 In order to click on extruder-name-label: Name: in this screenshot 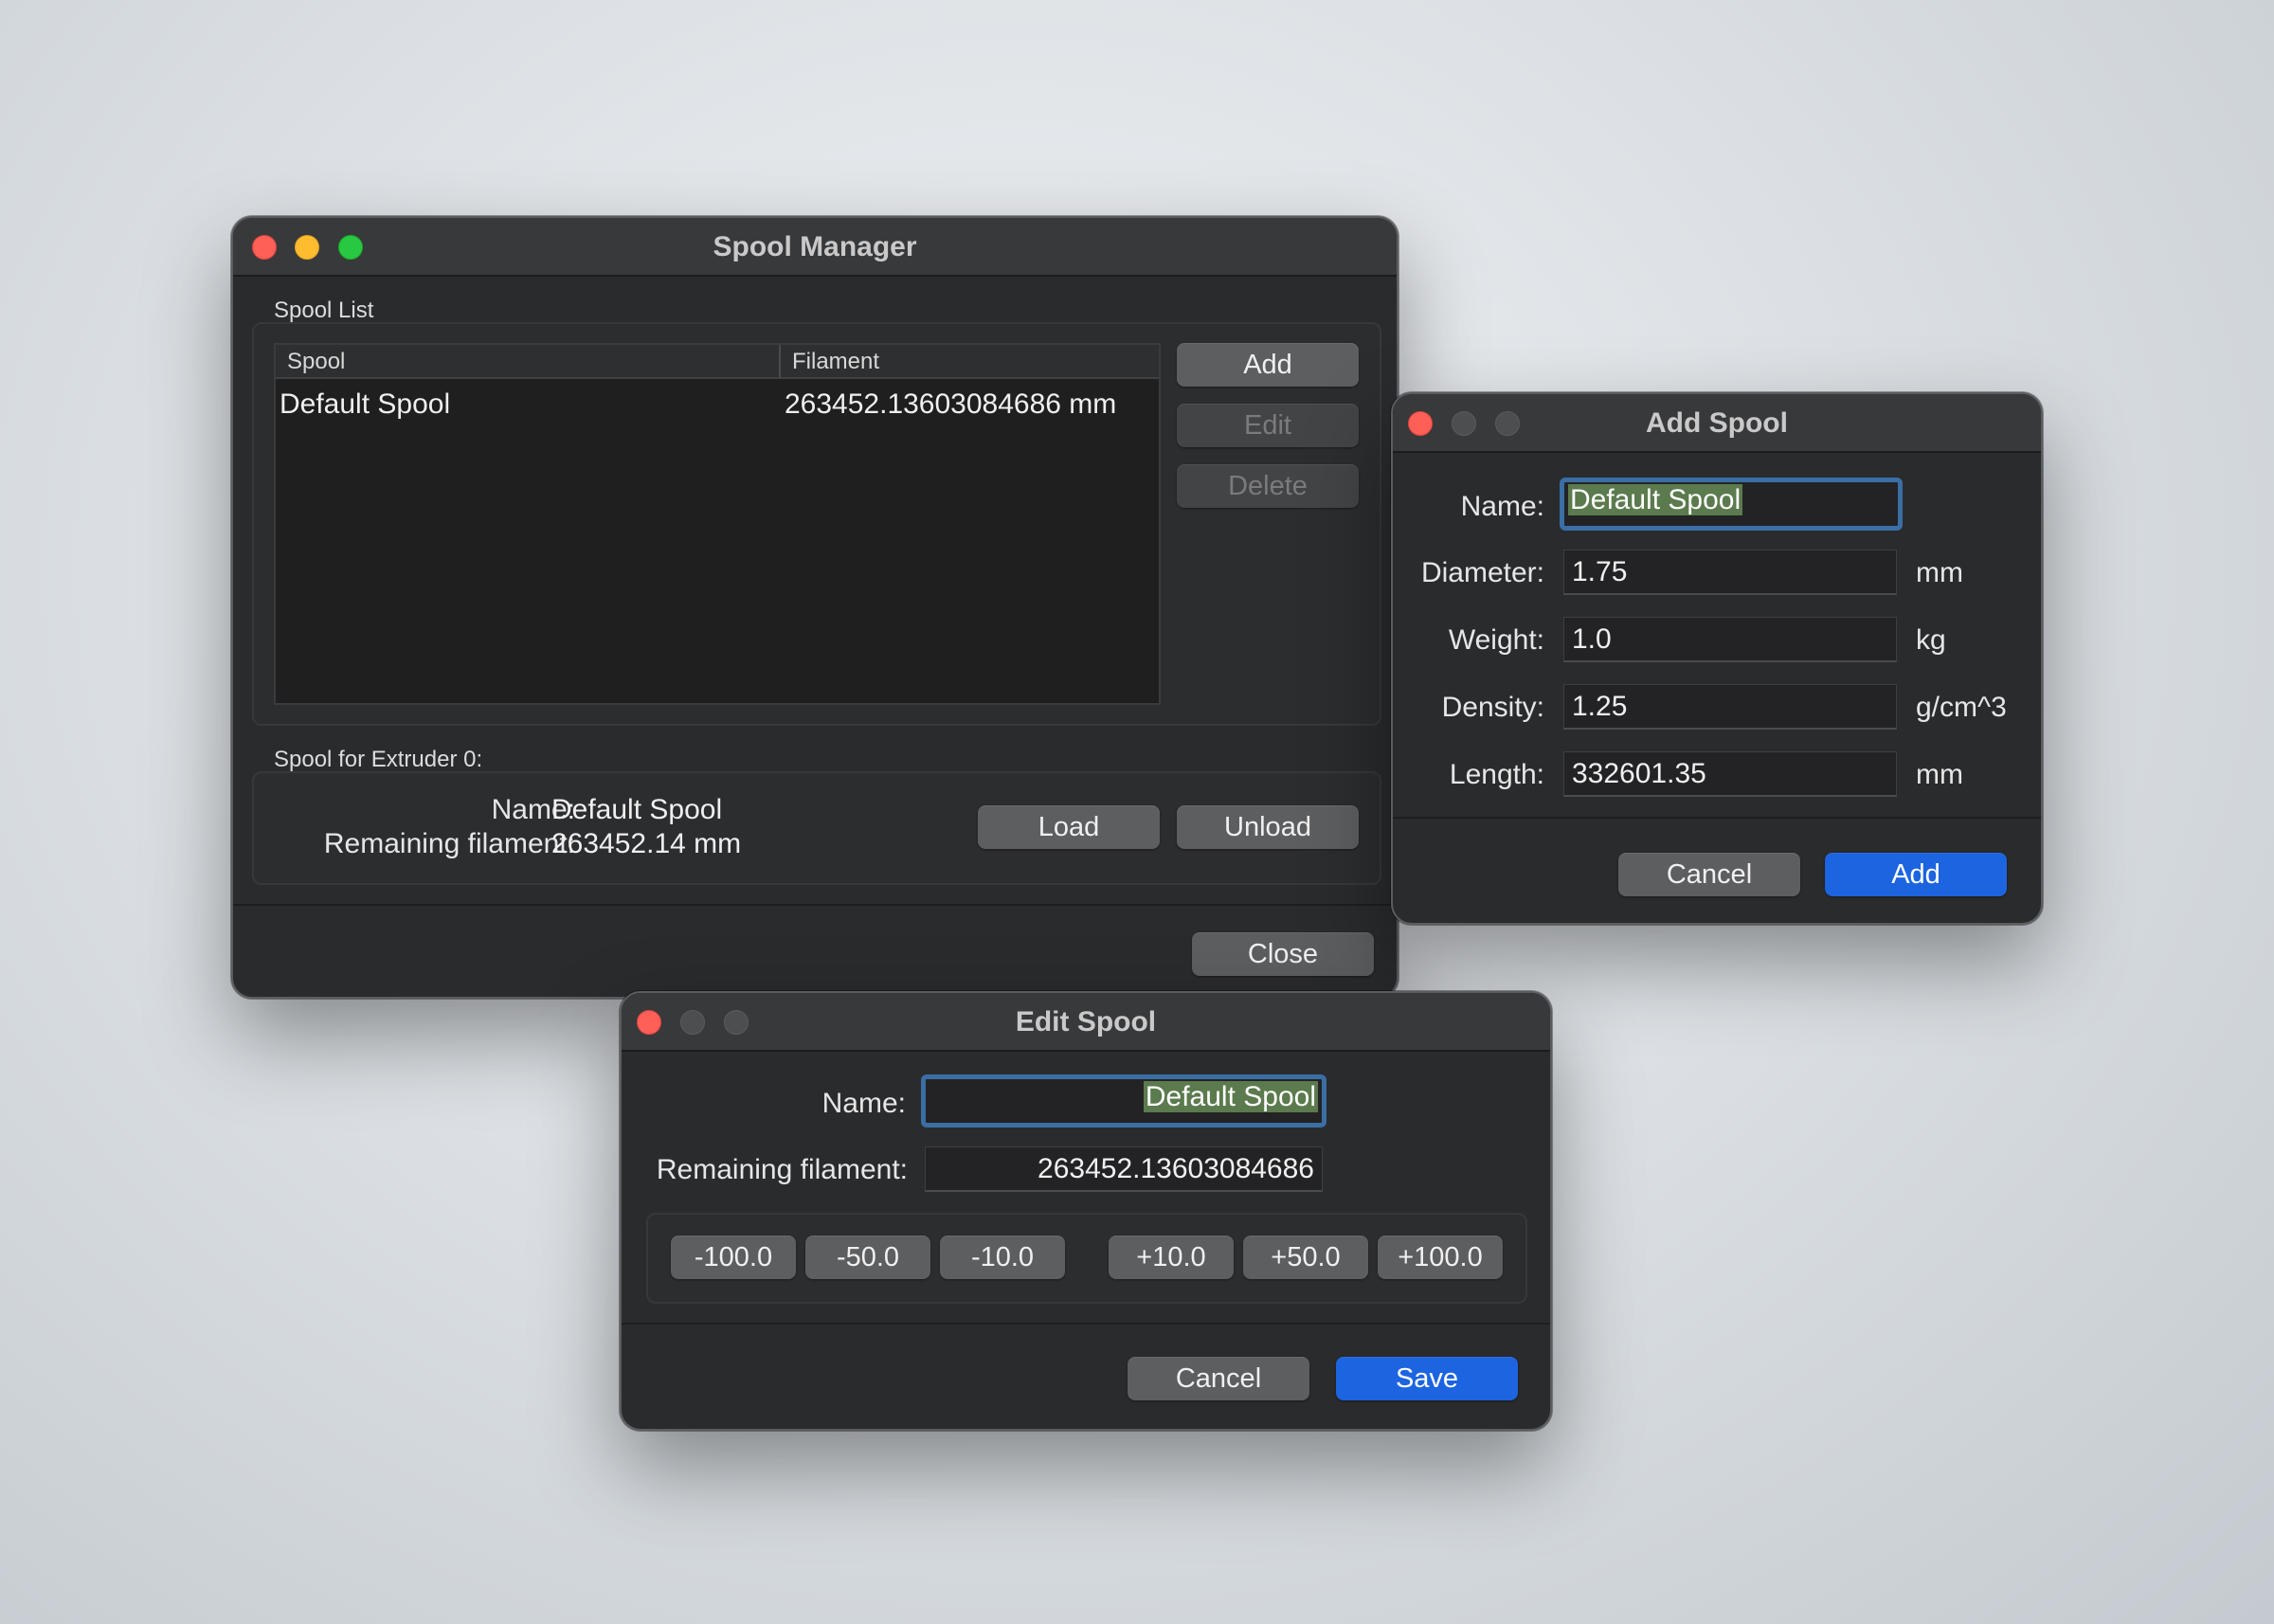, I will do `click(533, 809)`.